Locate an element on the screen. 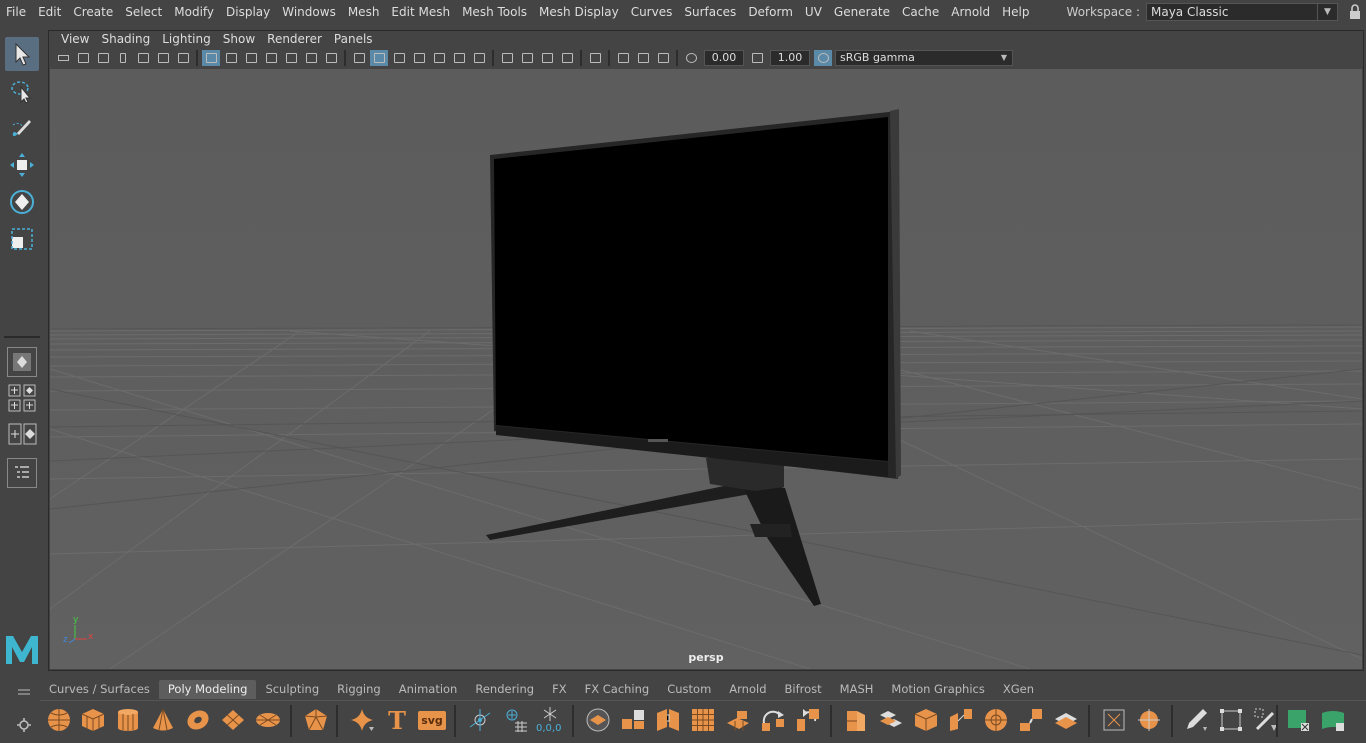 This screenshot has height=743, width=1366. connect-icon is located at coordinates (1031, 720).